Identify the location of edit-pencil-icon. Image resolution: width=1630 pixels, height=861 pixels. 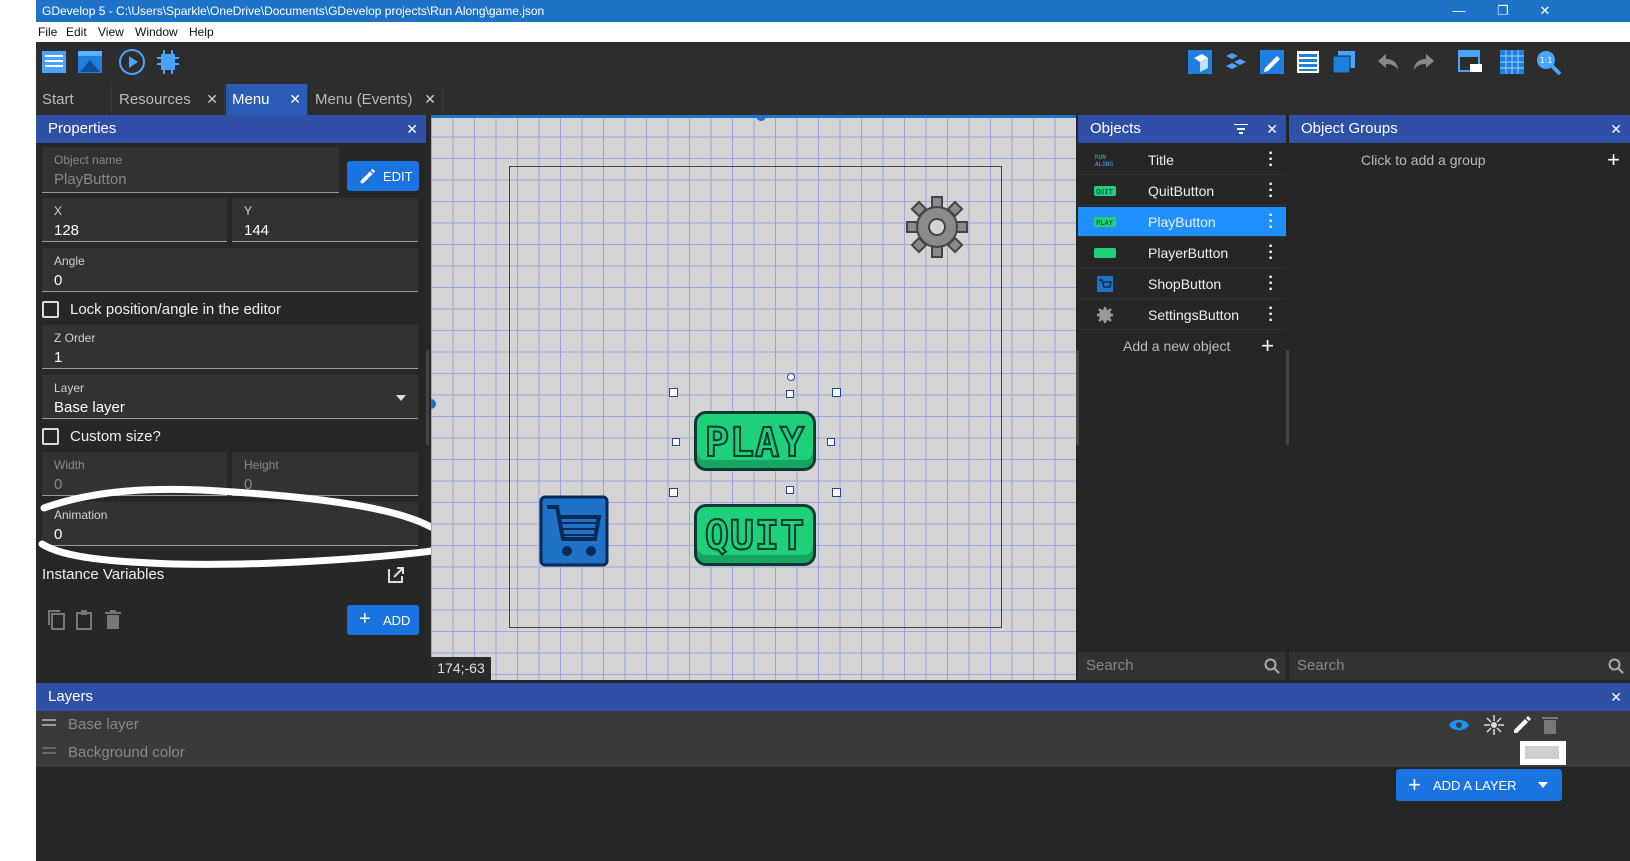
(1522, 725).